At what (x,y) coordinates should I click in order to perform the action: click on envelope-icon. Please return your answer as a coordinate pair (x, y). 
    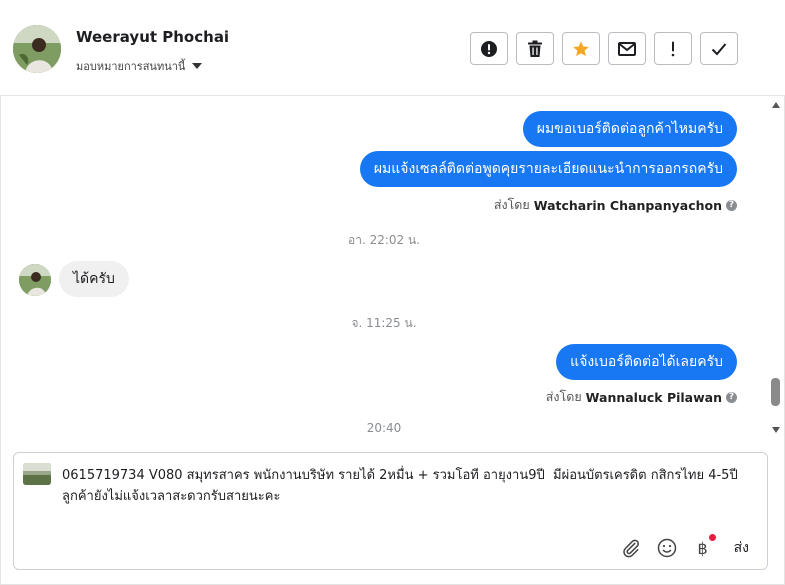
    Looking at the image, I should click on (627, 48).